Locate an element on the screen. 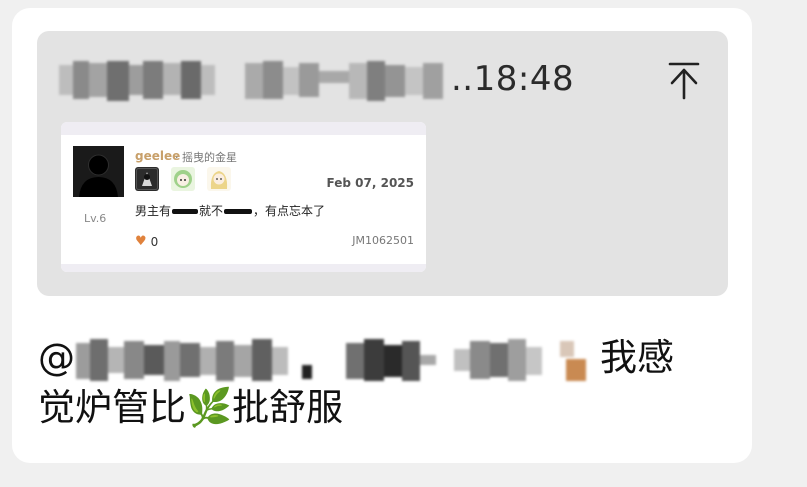 This screenshot has height=487, width=807. screenshot-top-bar is located at coordinates (243, 128).